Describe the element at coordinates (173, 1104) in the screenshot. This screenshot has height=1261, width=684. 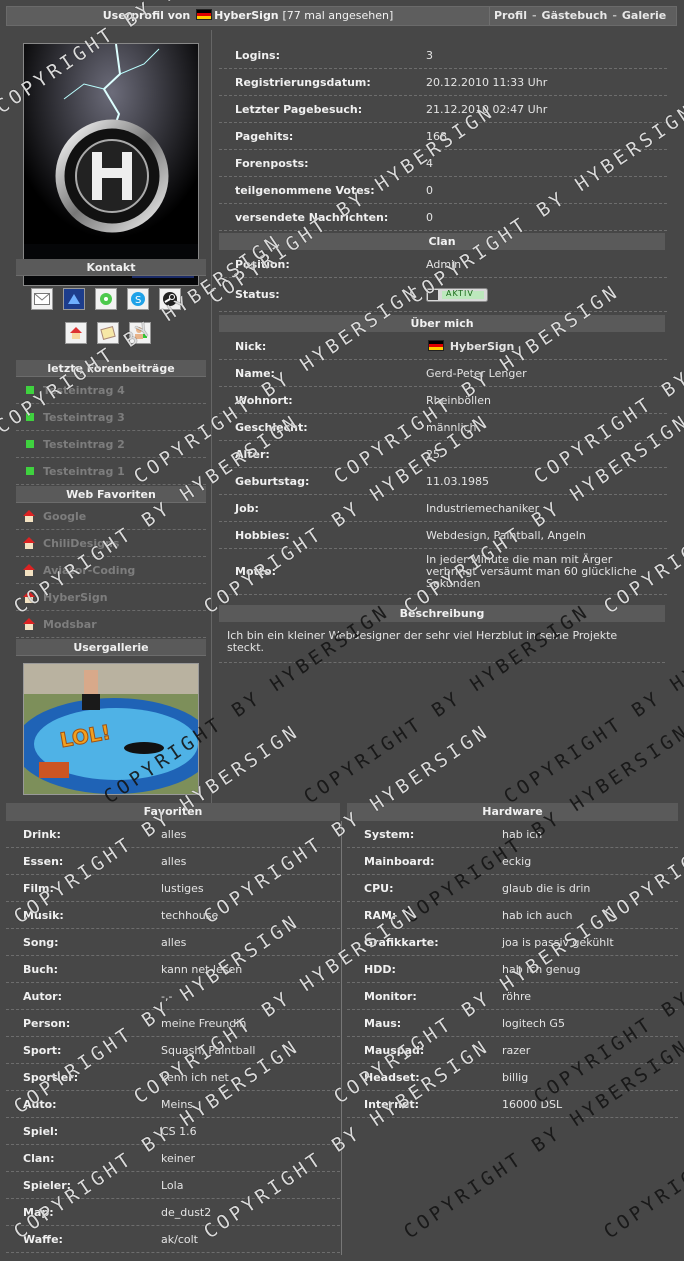
I see `table-row: Auto: Meins` at that location.